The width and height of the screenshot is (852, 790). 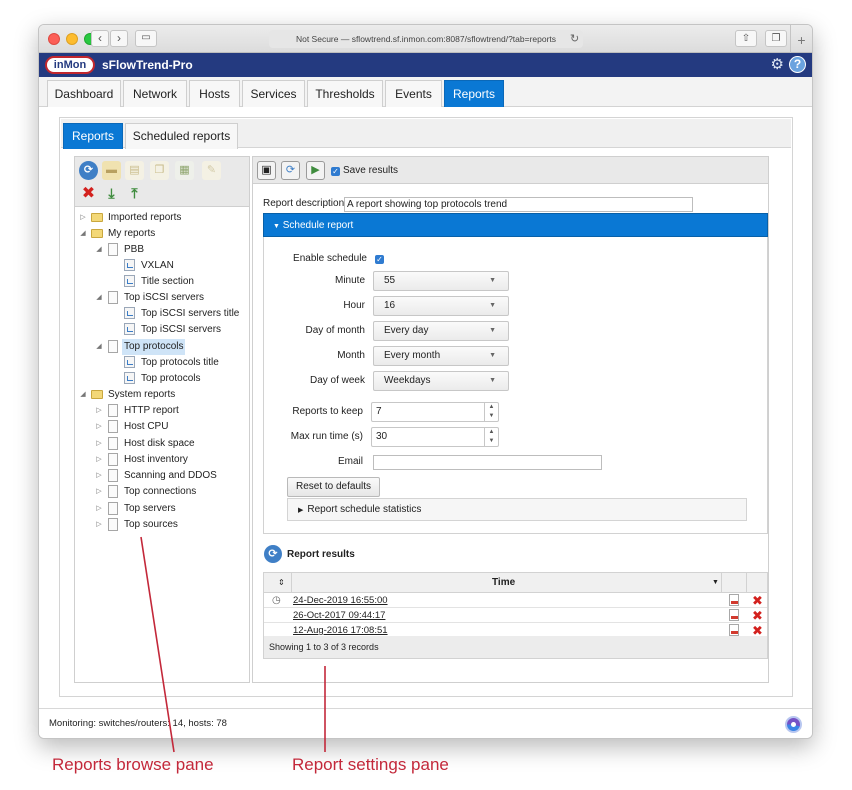 What do you see at coordinates (518, 204) in the screenshot?
I see `report-description-input: A report showing top protocols trend` at bounding box center [518, 204].